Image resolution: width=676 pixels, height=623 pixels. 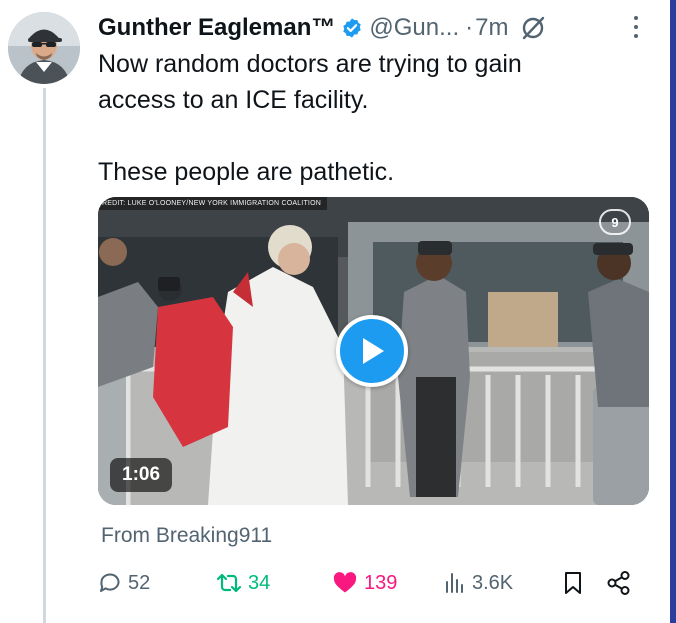 What do you see at coordinates (673, 311) in the screenshot?
I see `right-edge-bar` at bounding box center [673, 311].